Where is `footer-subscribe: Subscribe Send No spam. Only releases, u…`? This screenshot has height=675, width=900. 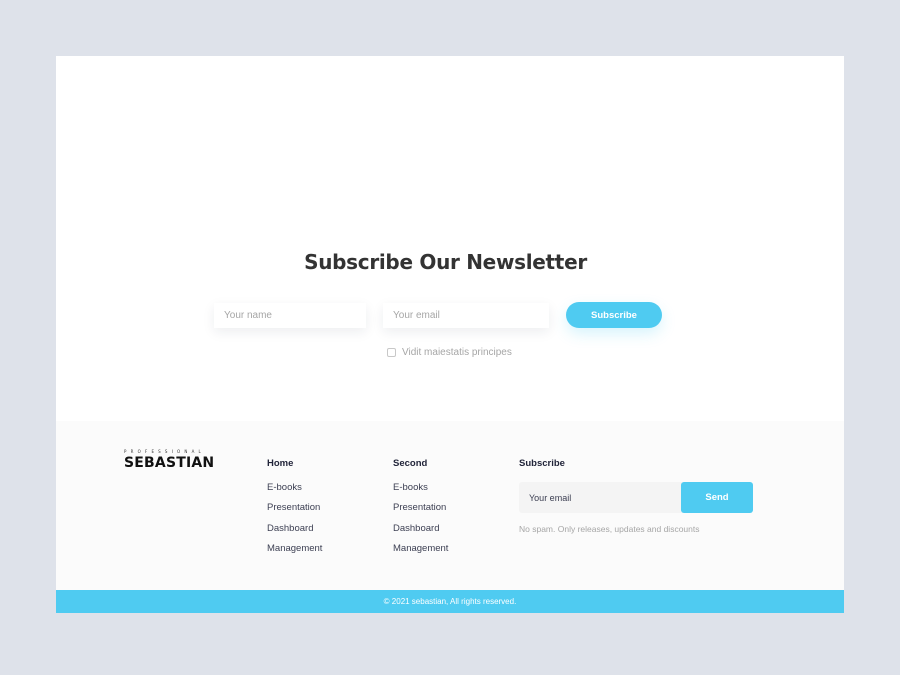
footer-subscribe: Subscribe Send No spam. Only releases, u… is located at coordinates (636, 496).